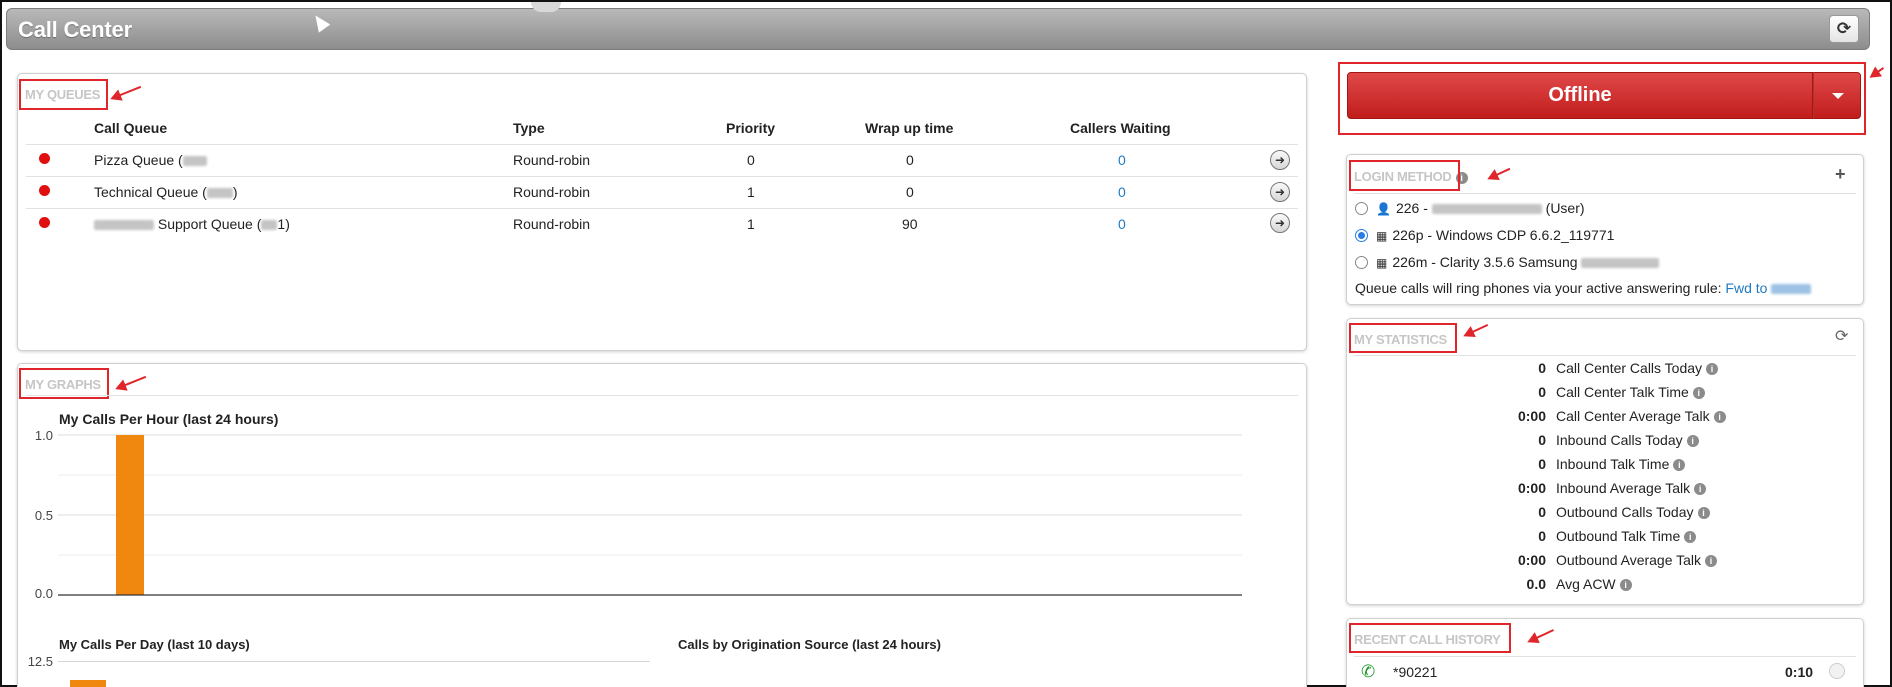  What do you see at coordinates (1120, 128) in the screenshot?
I see `col-header-callers-waiting: Callers Waiting` at bounding box center [1120, 128].